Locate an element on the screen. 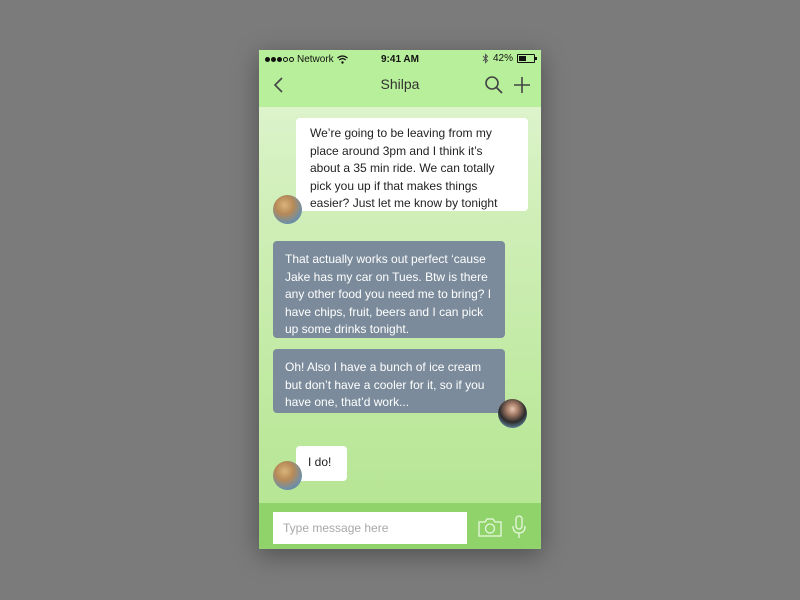  message-bubble-incoming: I do! is located at coordinates (321, 463).